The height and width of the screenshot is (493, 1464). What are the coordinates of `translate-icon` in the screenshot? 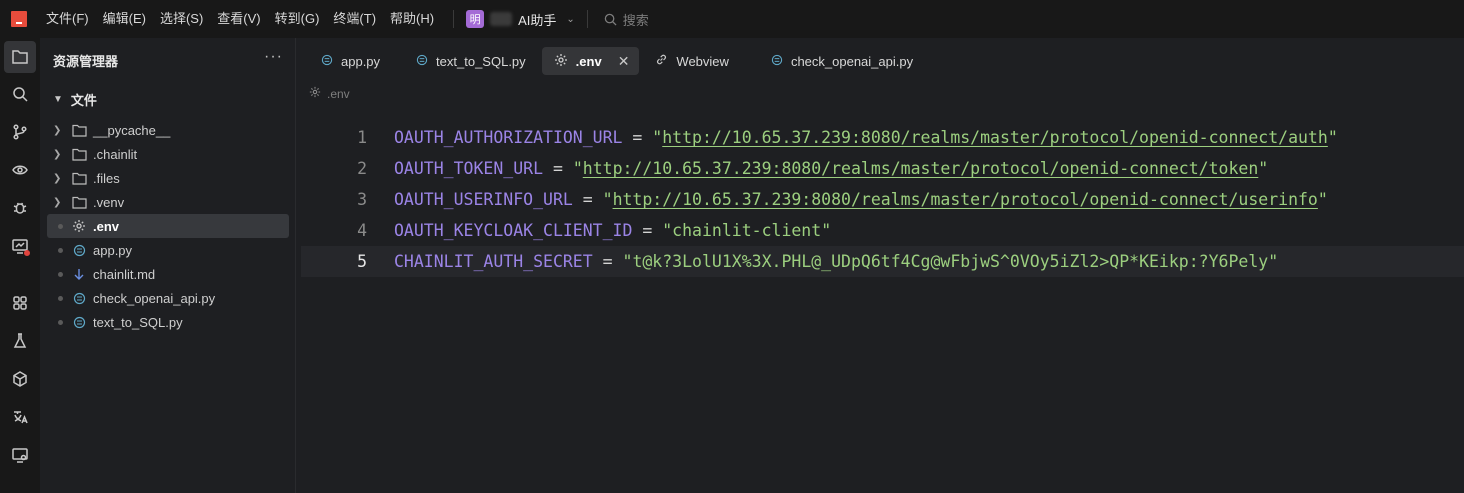 It's located at (21, 417).